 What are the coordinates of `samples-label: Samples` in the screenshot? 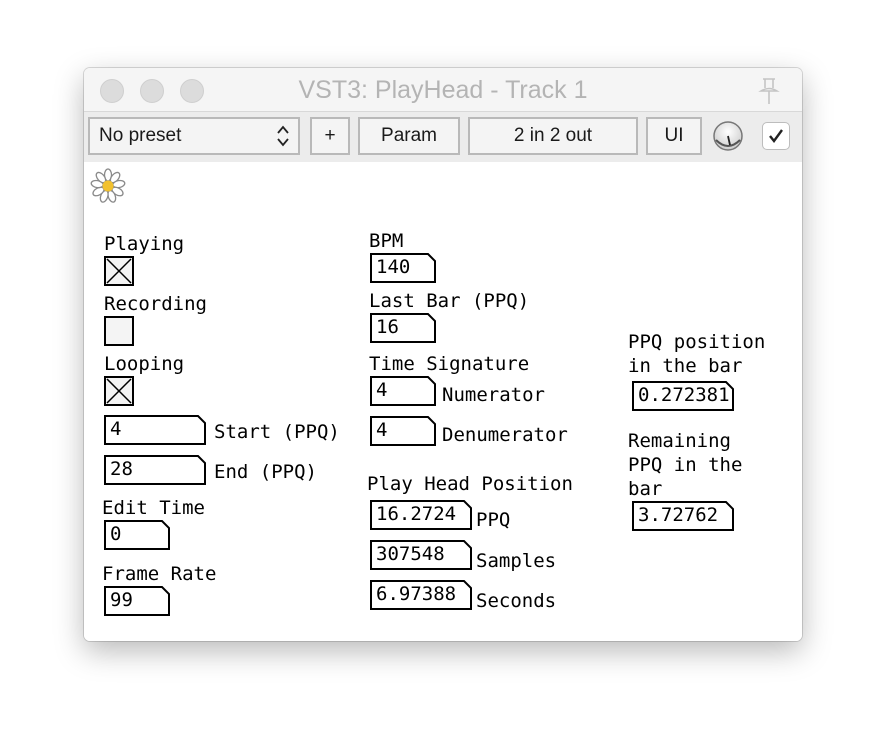 It's located at (516, 561).